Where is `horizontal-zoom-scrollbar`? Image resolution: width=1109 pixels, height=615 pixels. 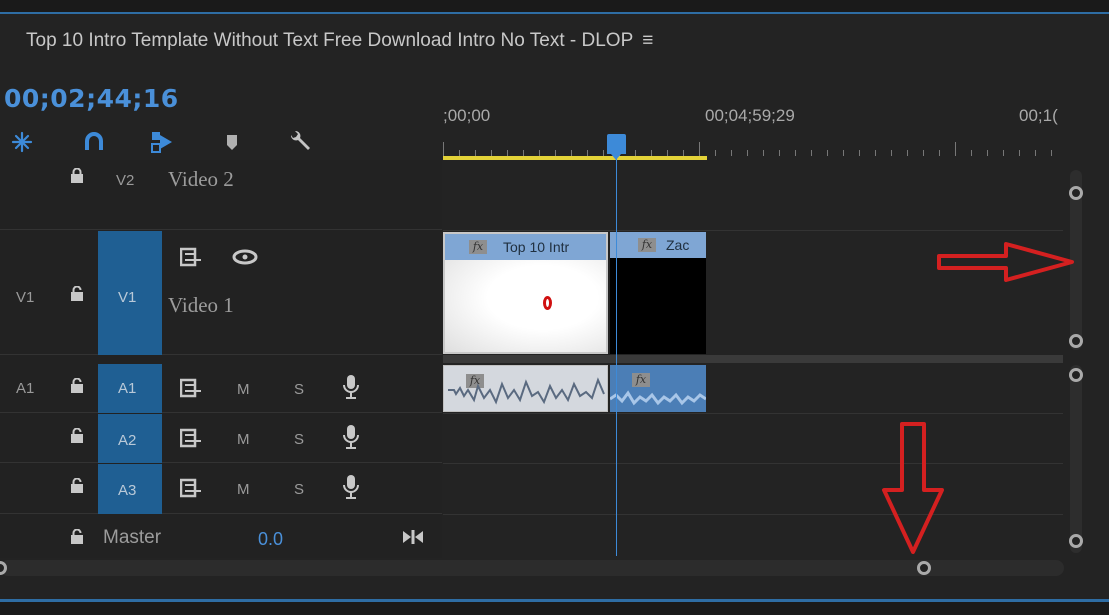
horizontal-zoom-scrollbar is located at coordinates (532, 568).